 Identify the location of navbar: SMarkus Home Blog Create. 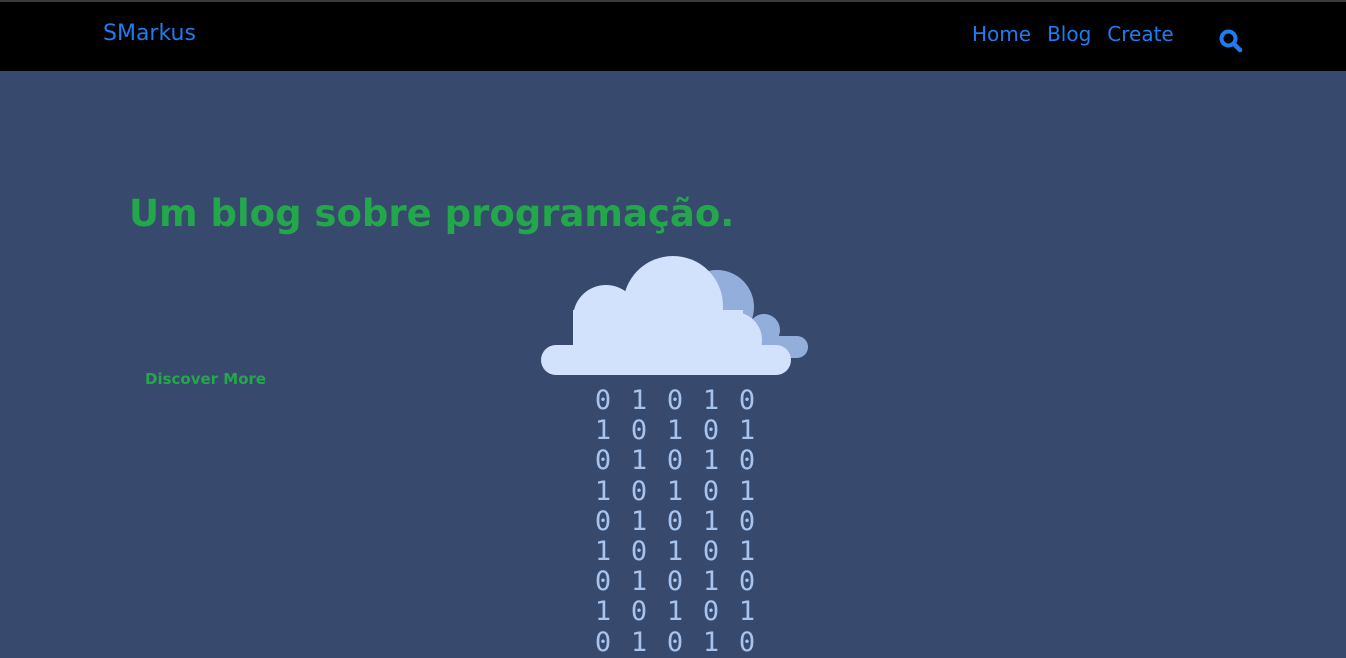
(673, 35).